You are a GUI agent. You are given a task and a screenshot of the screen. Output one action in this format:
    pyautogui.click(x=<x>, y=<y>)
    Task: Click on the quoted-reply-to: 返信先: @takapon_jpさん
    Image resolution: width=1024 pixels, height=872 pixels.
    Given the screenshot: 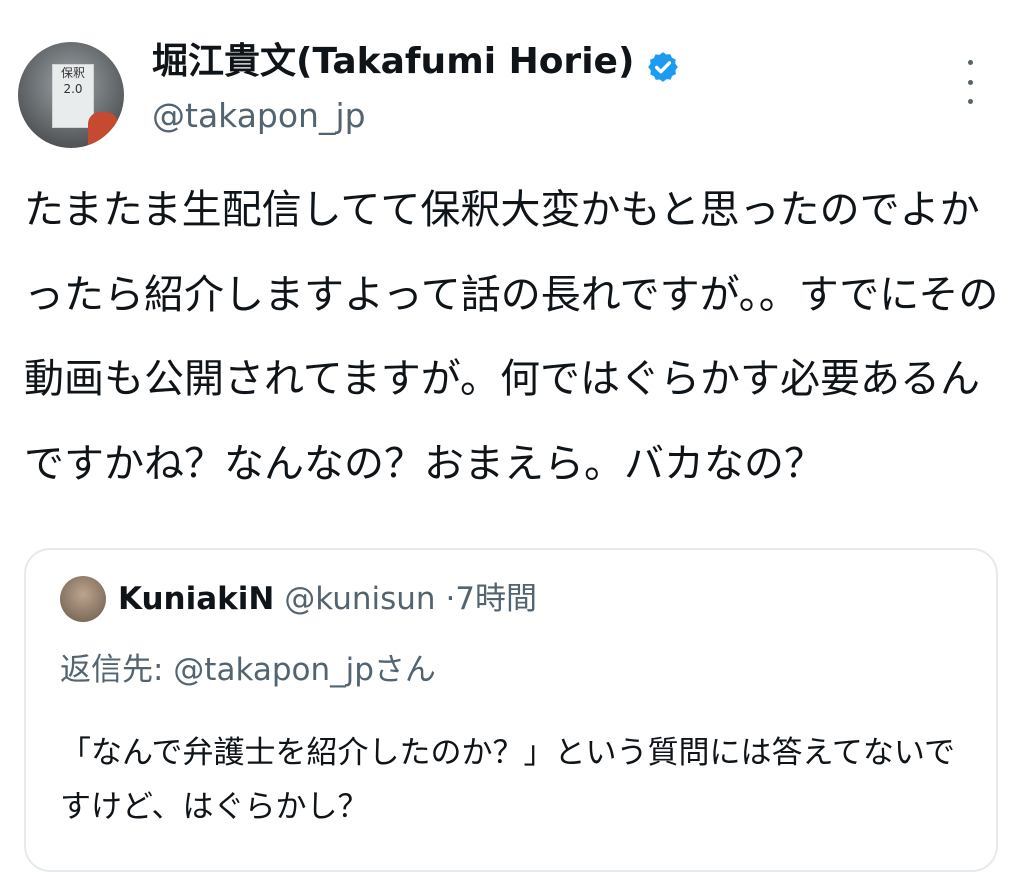 What is the action you would take?
    pyautogui.click(x=248, y=670)
    